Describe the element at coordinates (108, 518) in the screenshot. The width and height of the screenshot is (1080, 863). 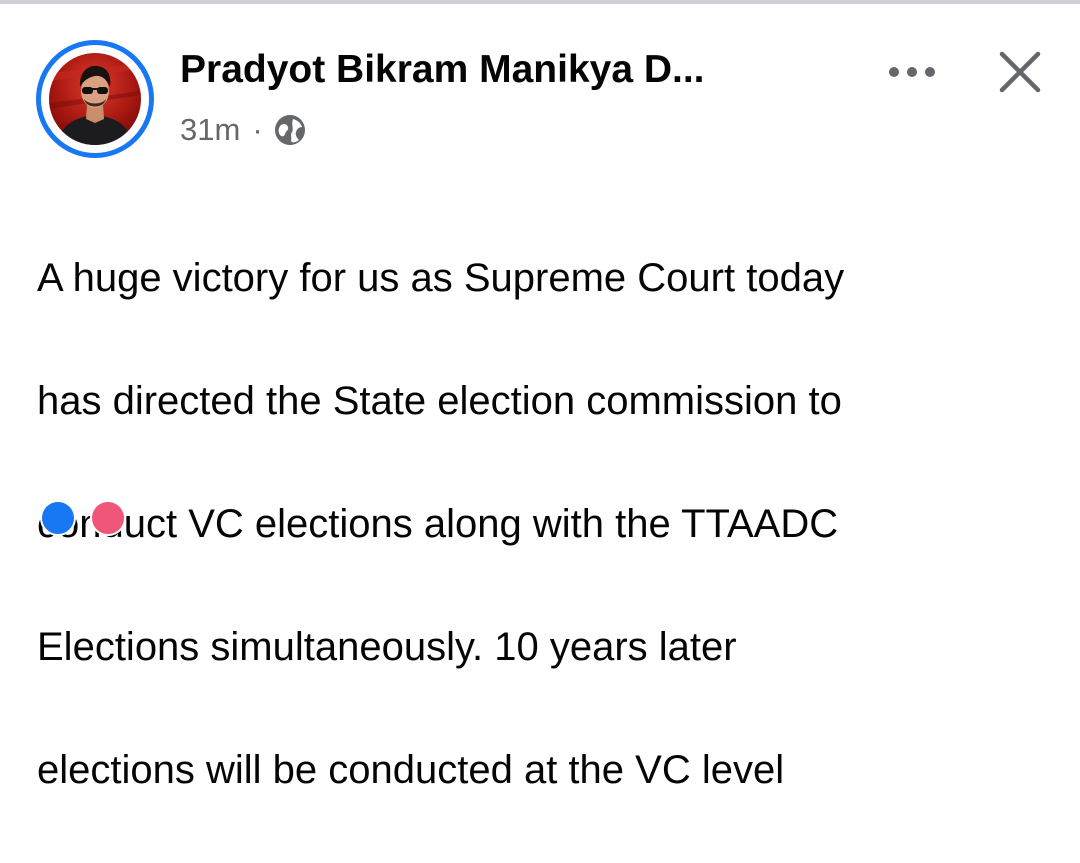
I see `love-reaction-icon` at that location.